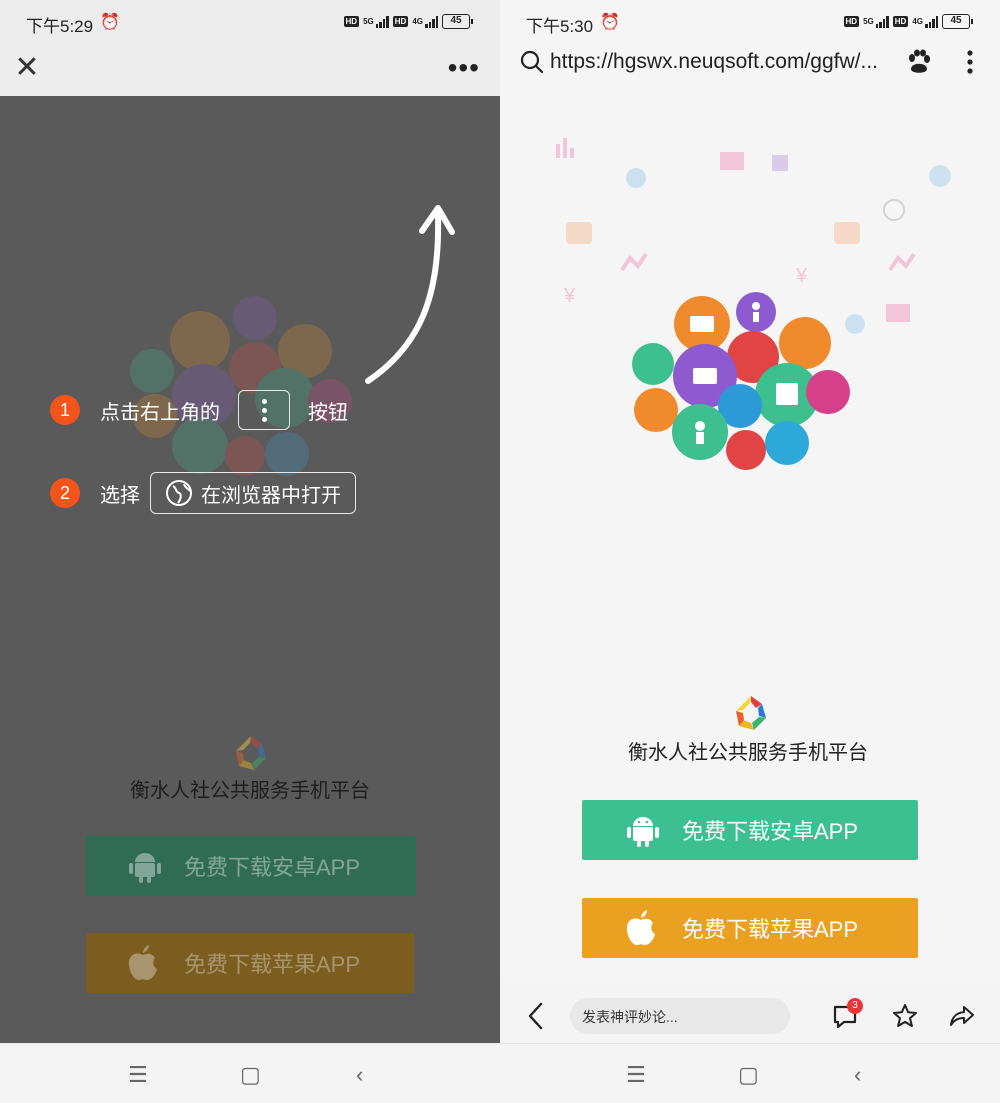  I want to click on back-icon, so click(536, 1016).